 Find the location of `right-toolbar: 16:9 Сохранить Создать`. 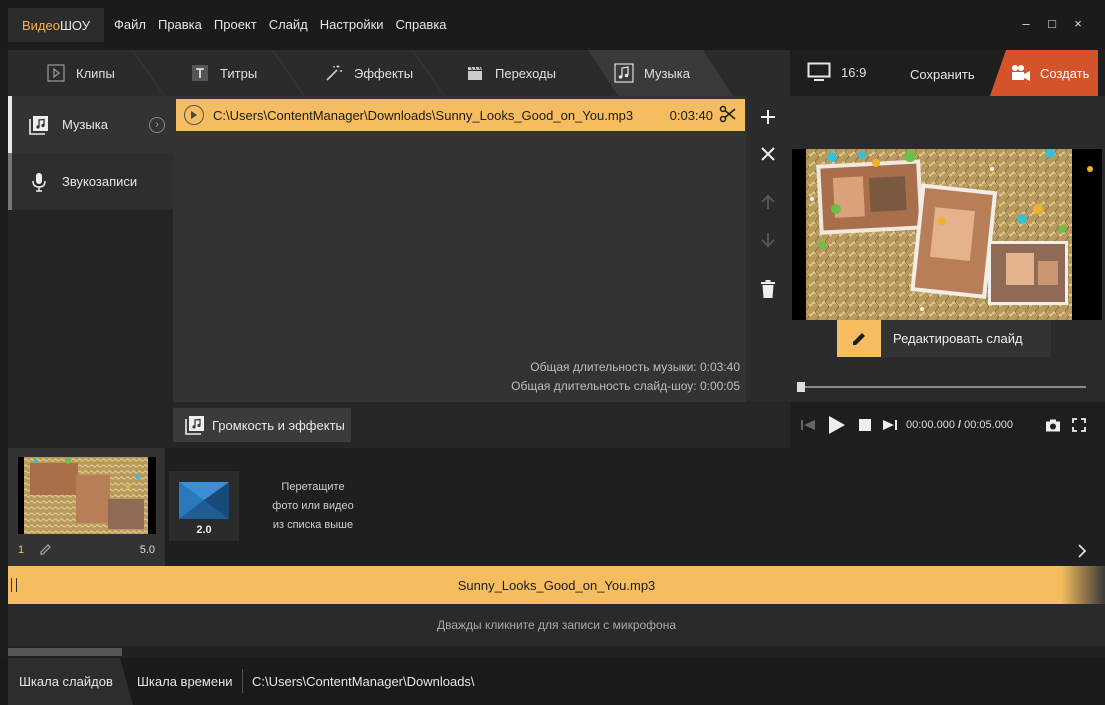

right-toolbar: 16:9 Сохранить Создать is located at coordinates (947, 73).